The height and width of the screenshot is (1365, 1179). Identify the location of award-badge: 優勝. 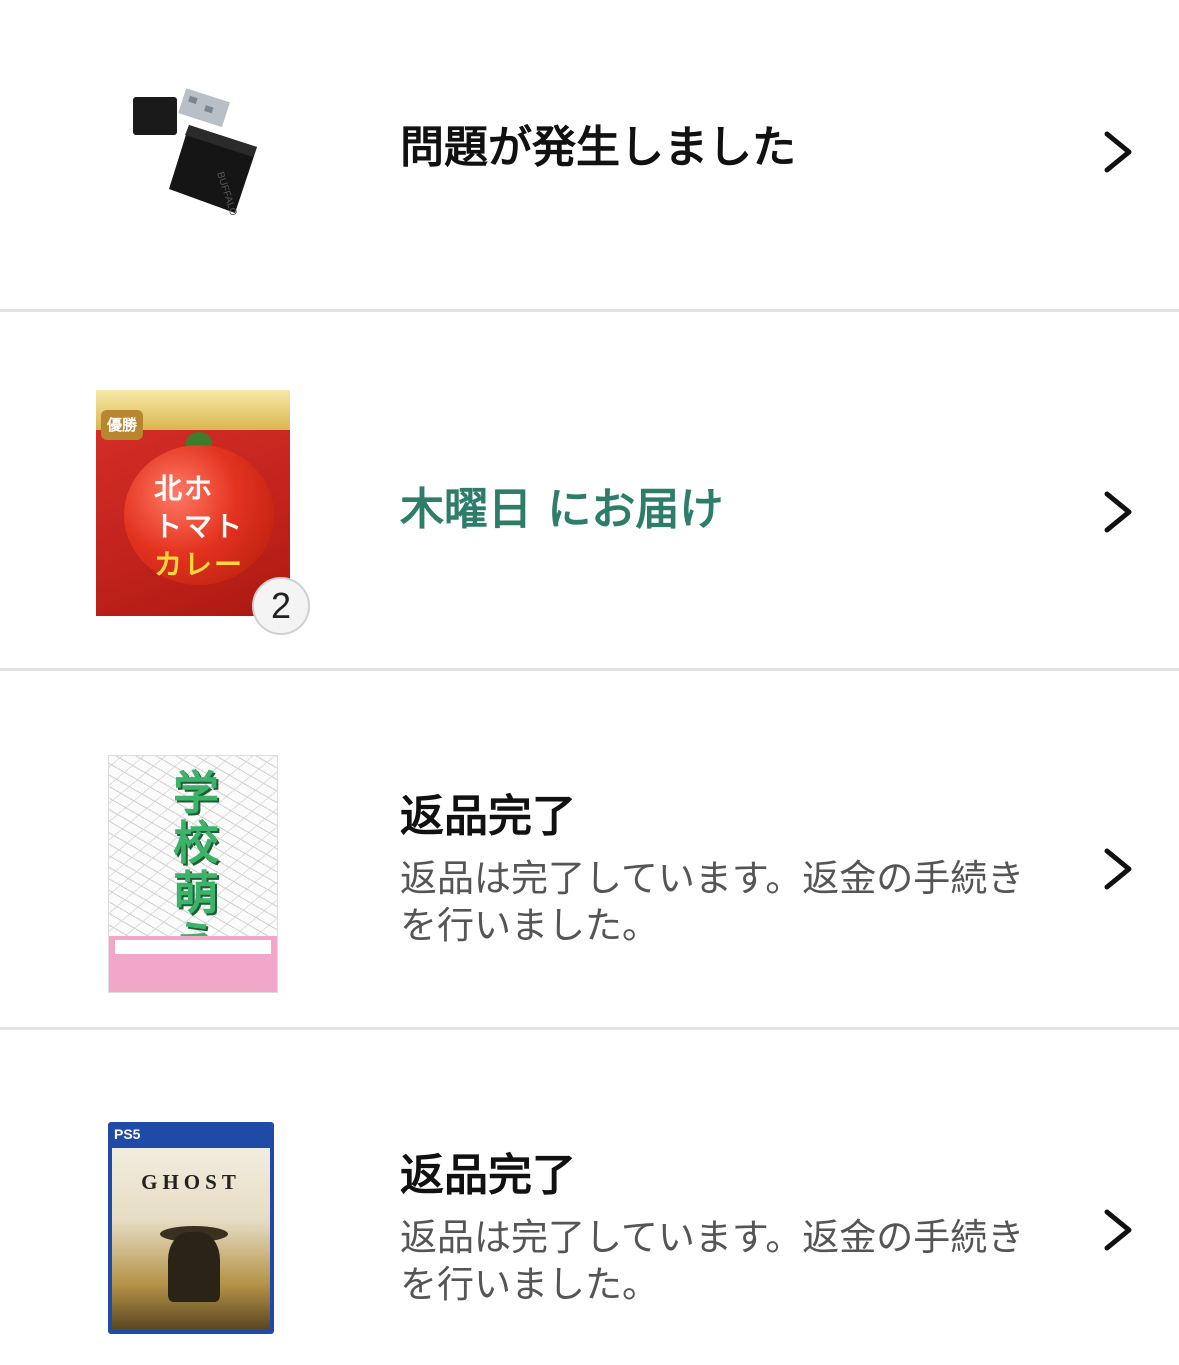
(122, 425).